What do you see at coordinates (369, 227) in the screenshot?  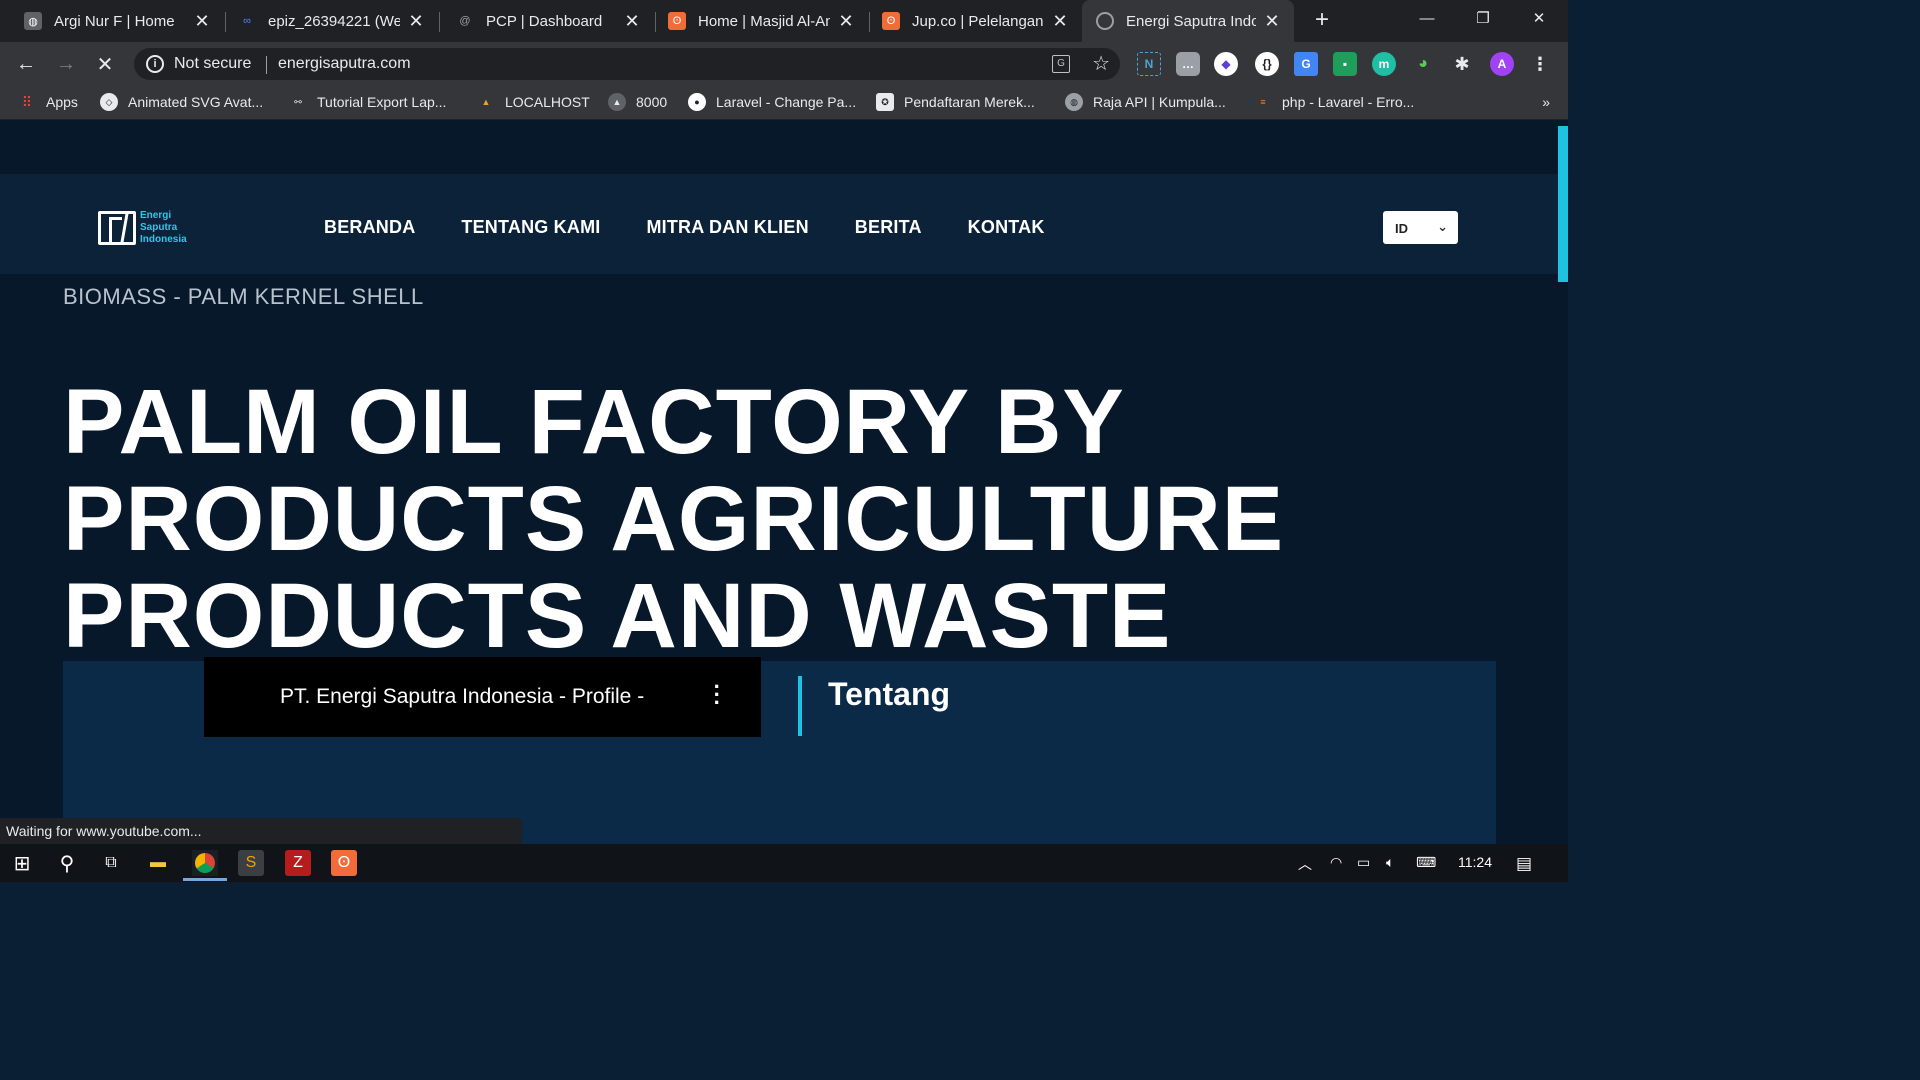 I see `nav-beranda: BERANDA` at bounding box center [369, 227].